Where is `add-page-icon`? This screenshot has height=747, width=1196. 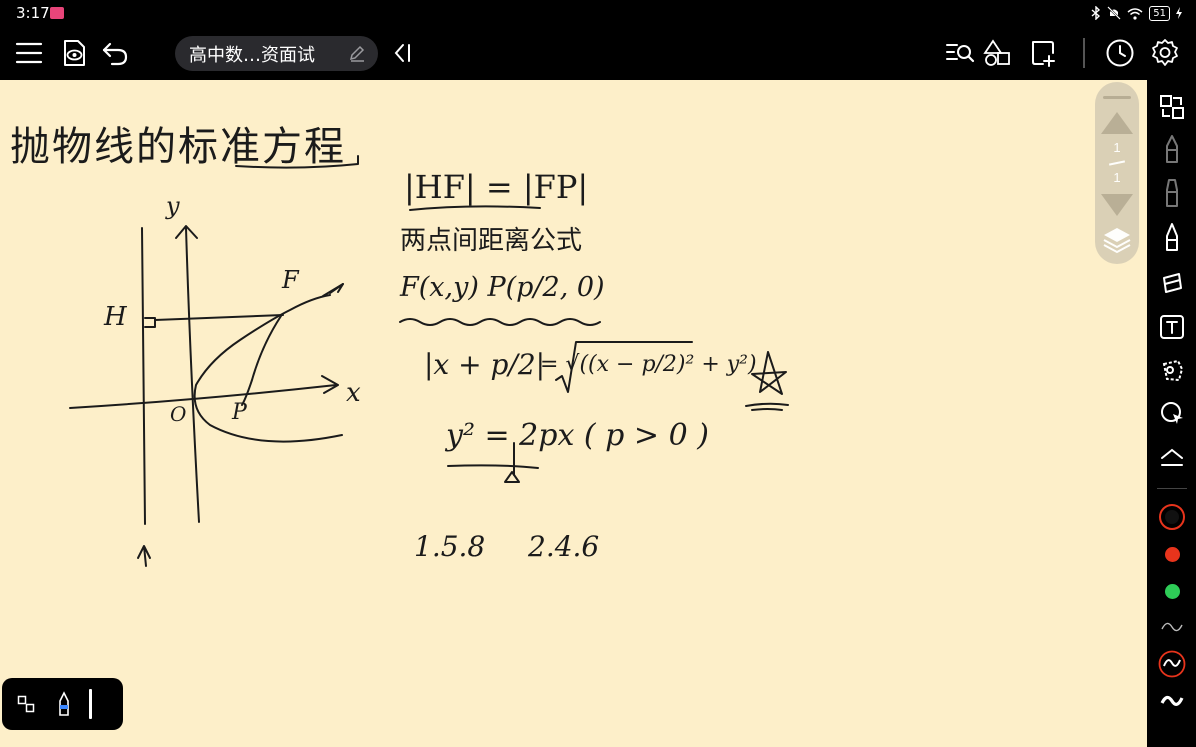 add-page-icon is located at coordinates (1043, 53).